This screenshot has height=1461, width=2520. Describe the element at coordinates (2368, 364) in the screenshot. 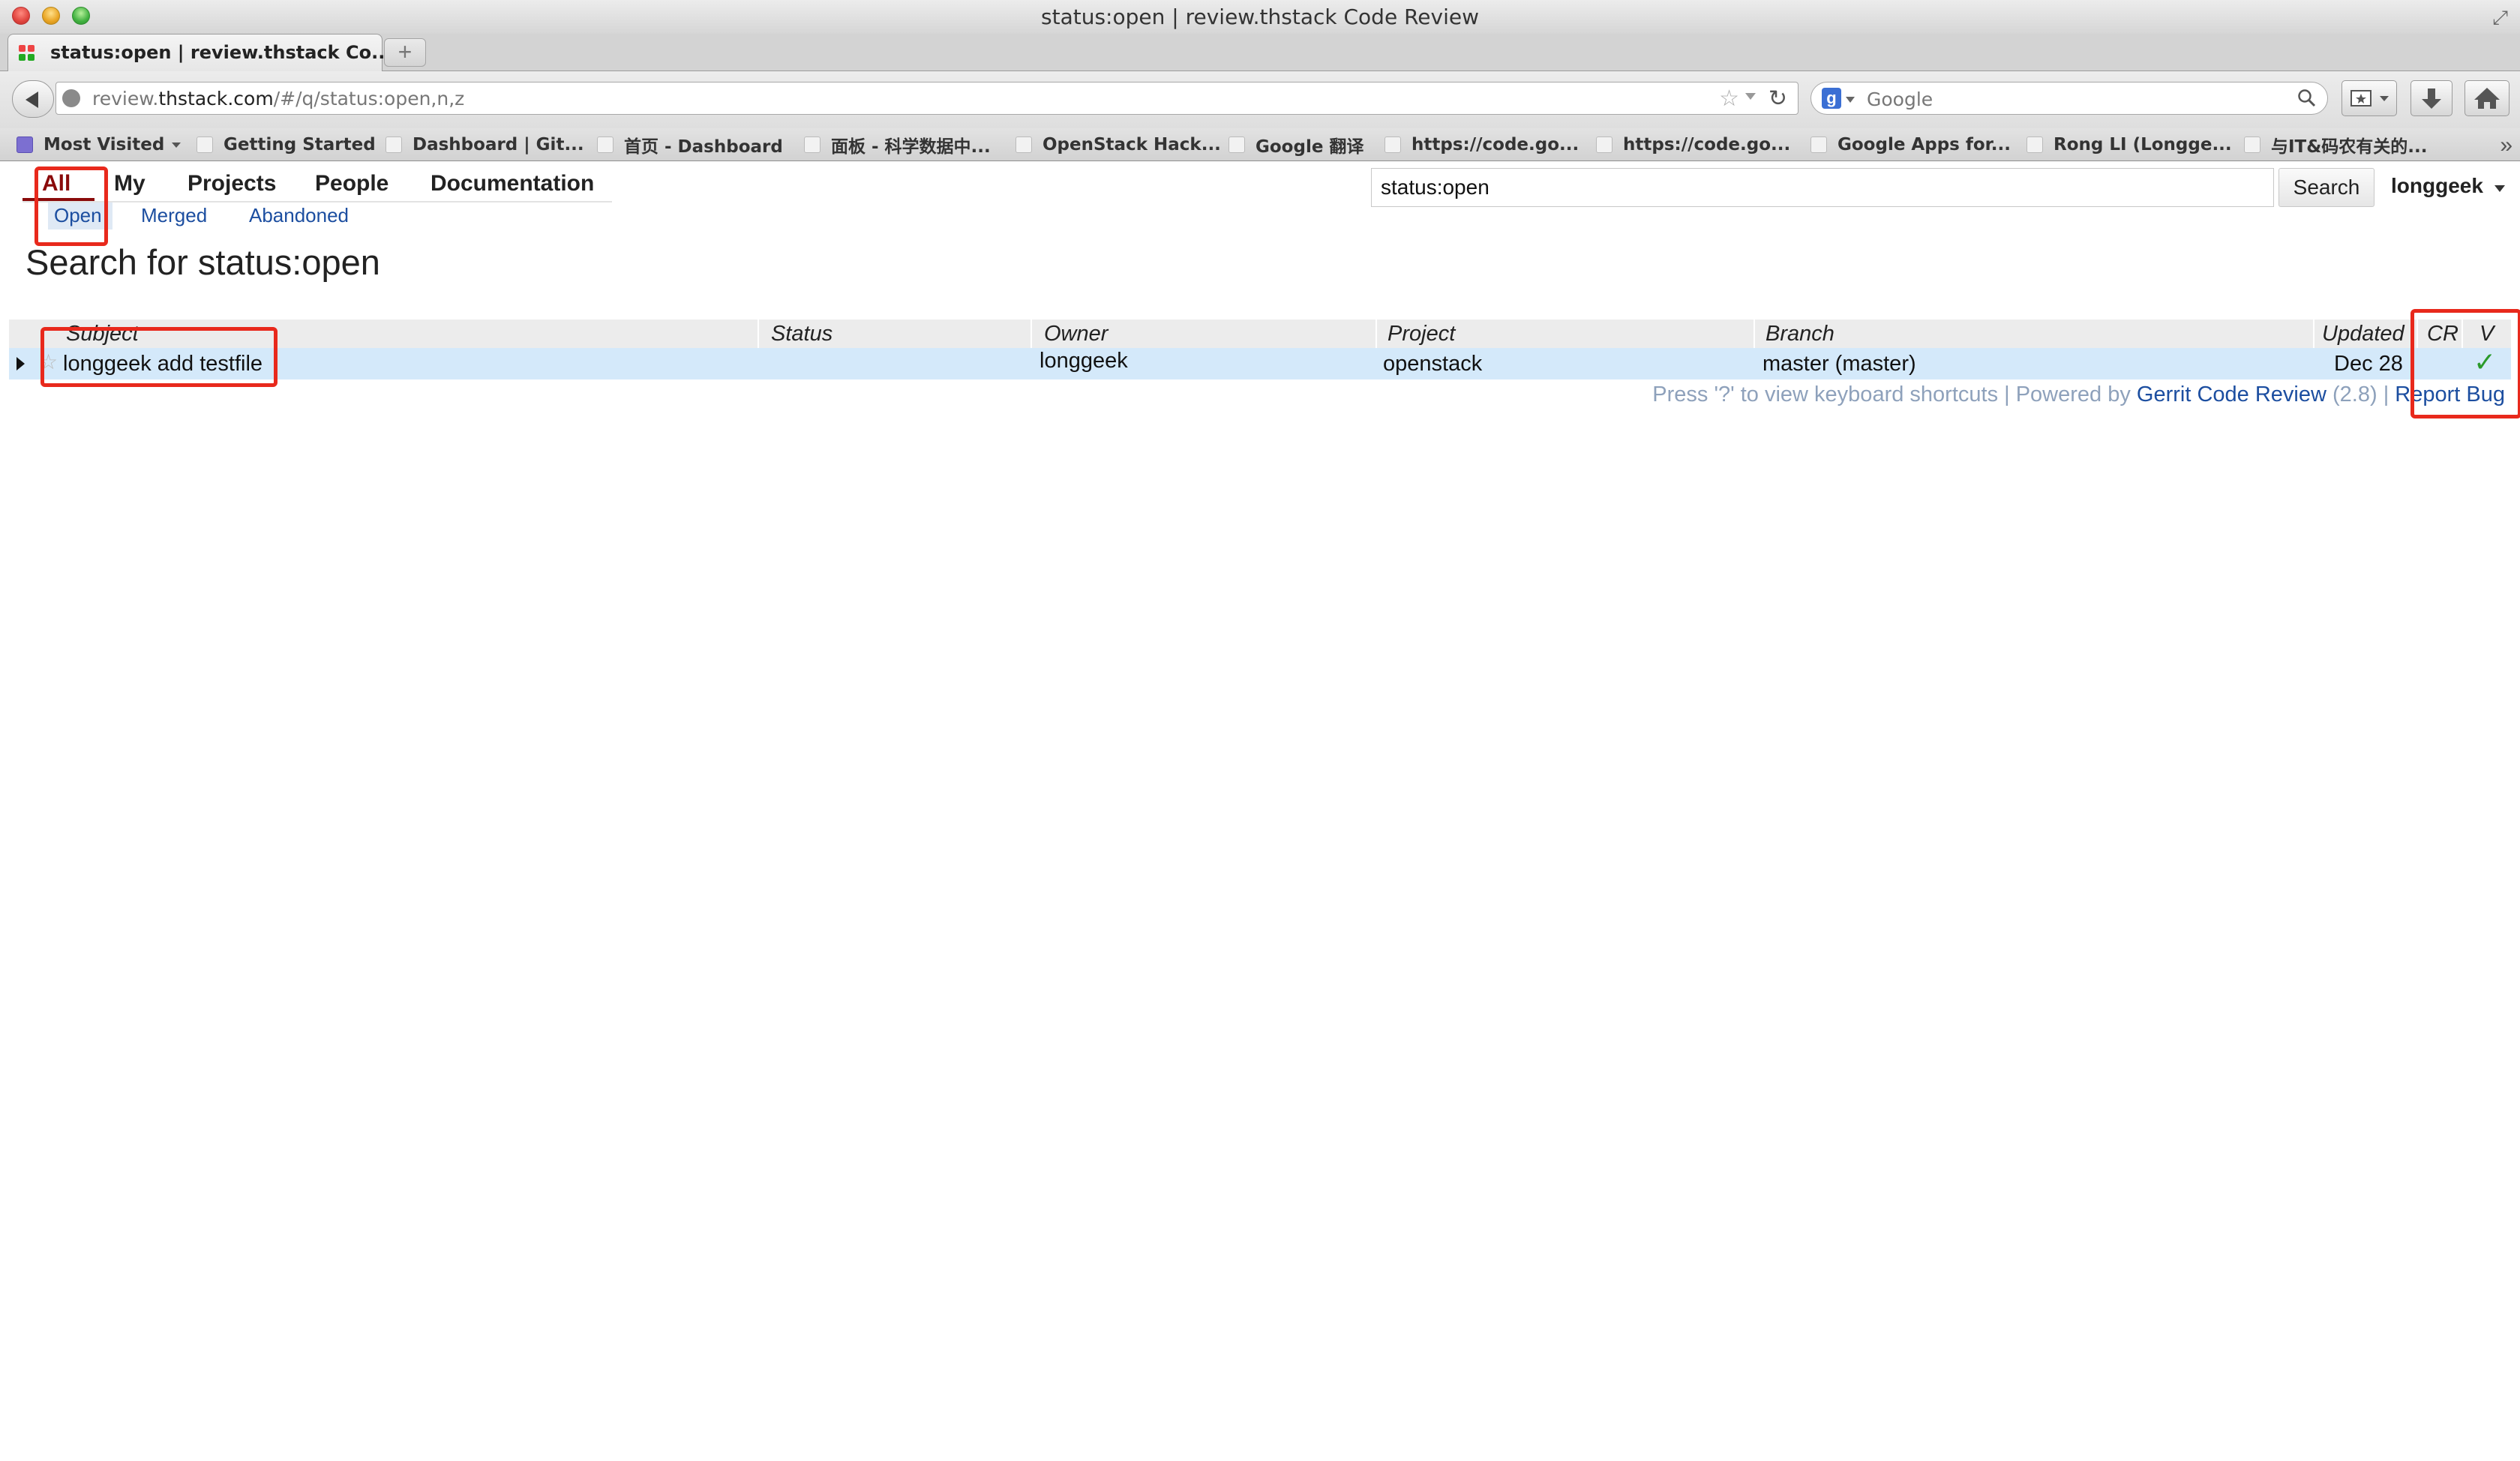

I see `cell-updated: Dec 28` at that location.